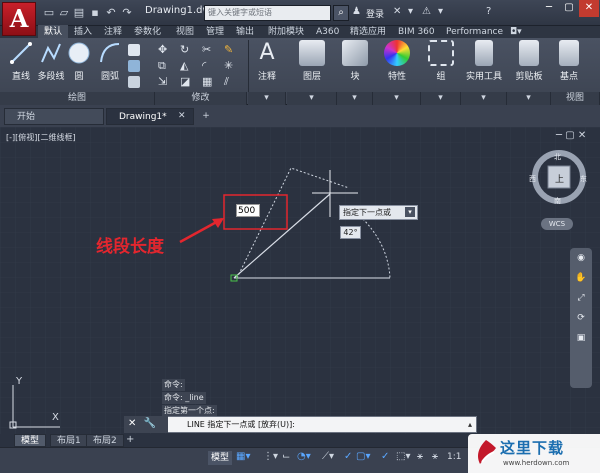 This screenshot has width=600, height=473. What do you see at coordinates (147, 32) in the screenshot?
I see `tab-parametric: 参数化` at bounding box center [147, 32].